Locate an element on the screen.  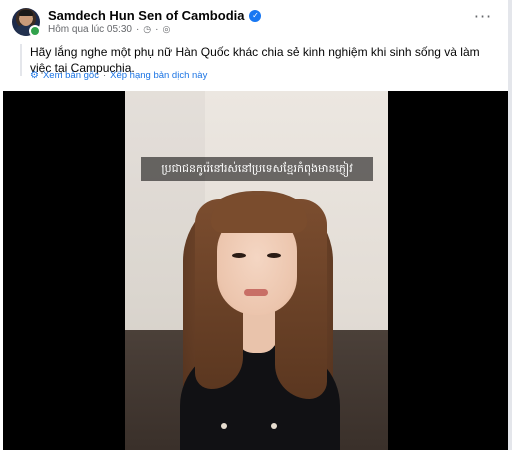
see-original-link: Xem bản gốc is located at coordinates (71, 75).